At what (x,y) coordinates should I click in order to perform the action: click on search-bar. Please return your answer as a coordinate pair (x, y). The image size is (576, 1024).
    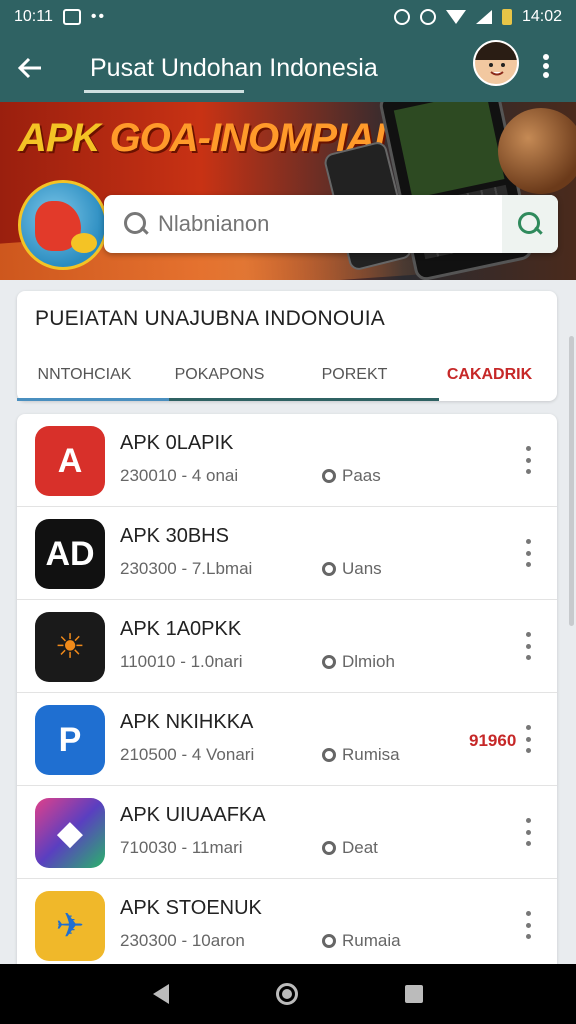
    Looking at the image, I should click on (331, 224).